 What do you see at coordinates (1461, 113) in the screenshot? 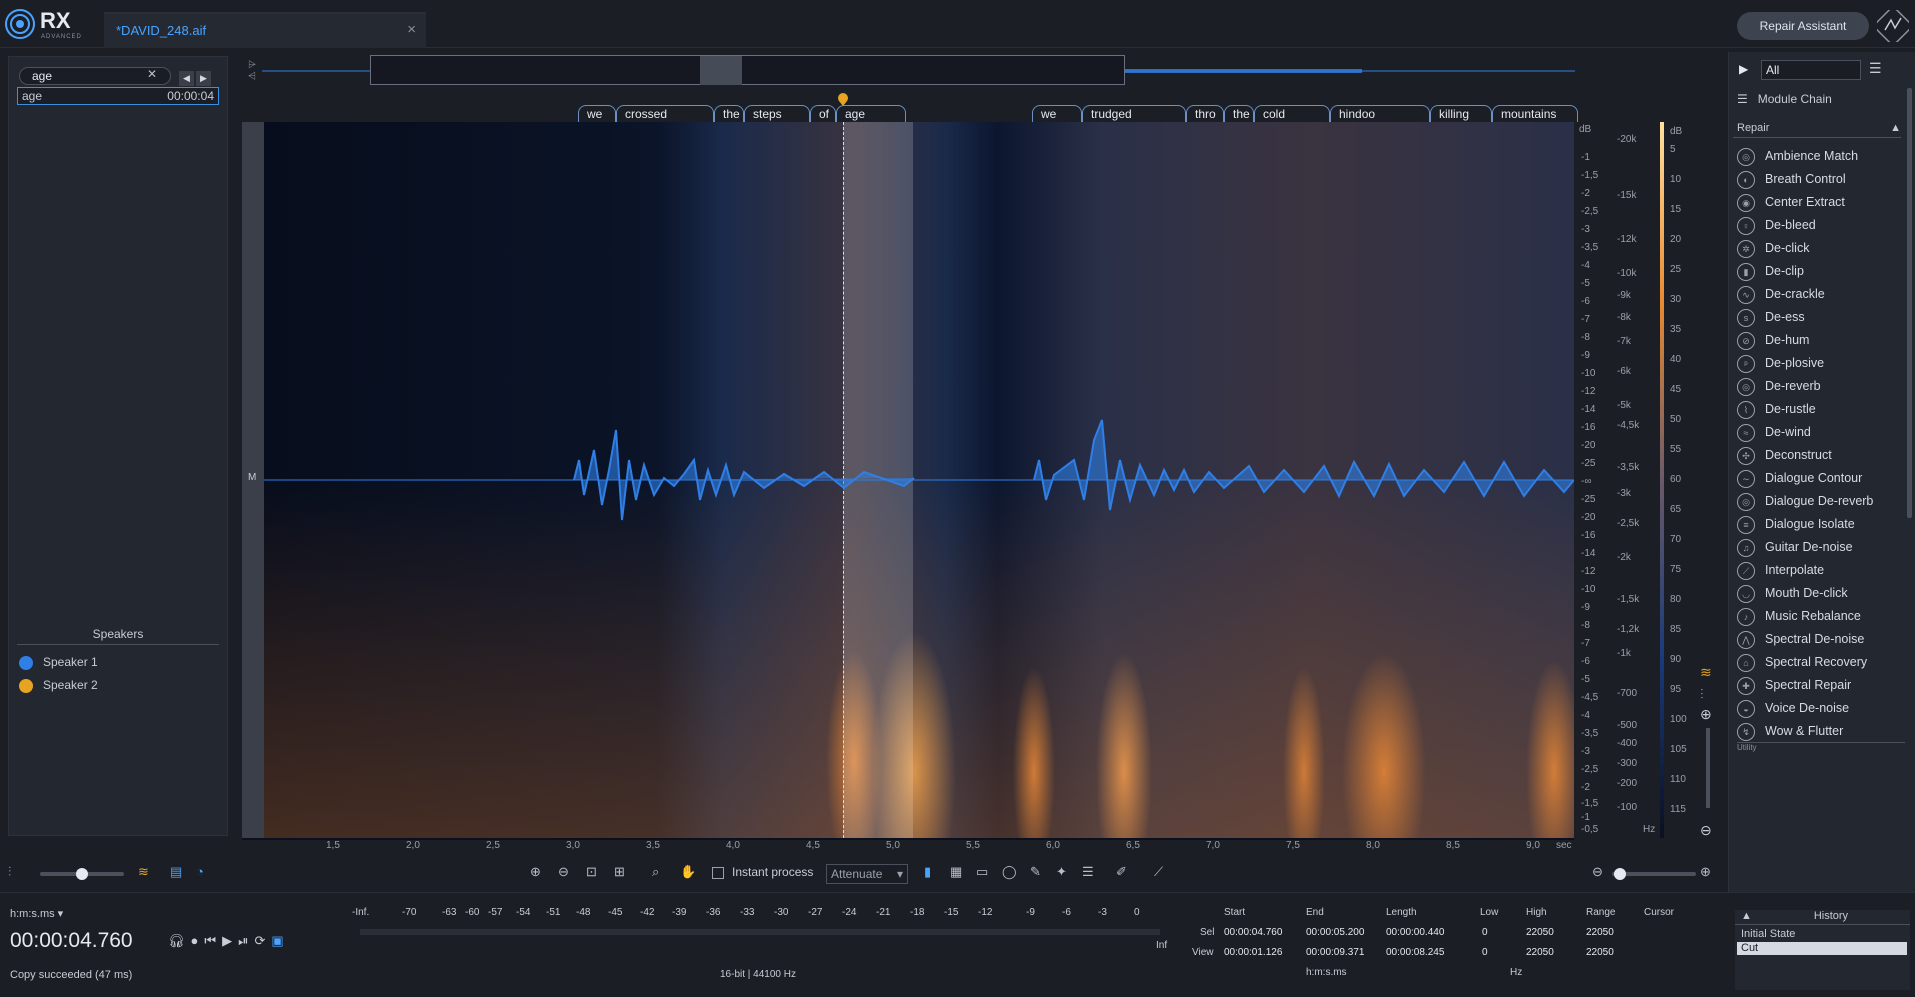
I see `word-label: killing` at bounding box center [1461, 113].